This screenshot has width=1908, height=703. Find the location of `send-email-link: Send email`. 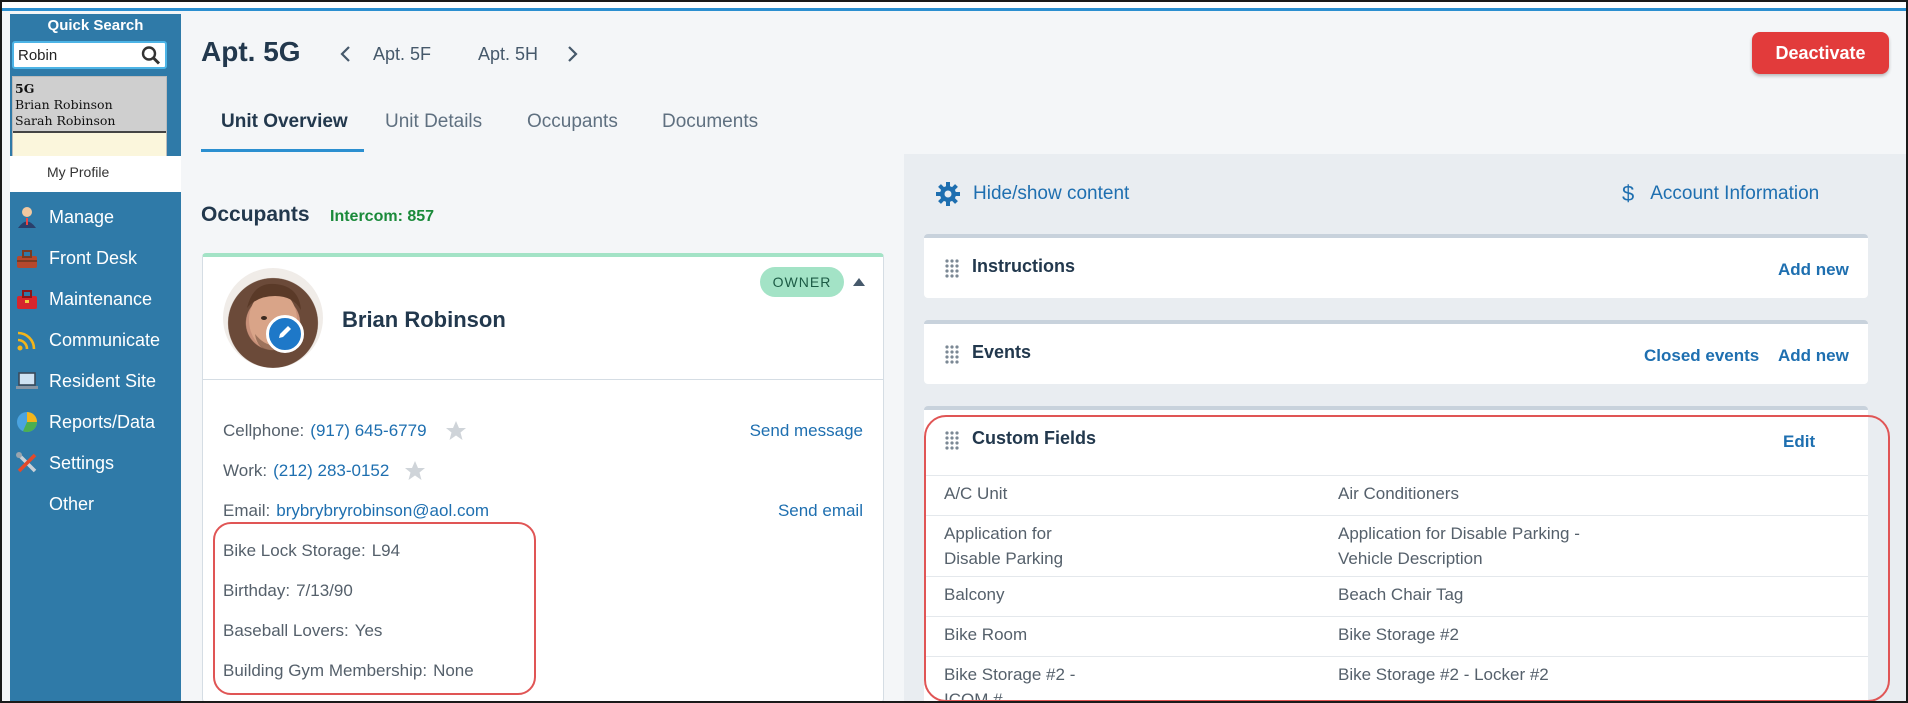

send-email-link: Send email is located at coordinates (820, 511).